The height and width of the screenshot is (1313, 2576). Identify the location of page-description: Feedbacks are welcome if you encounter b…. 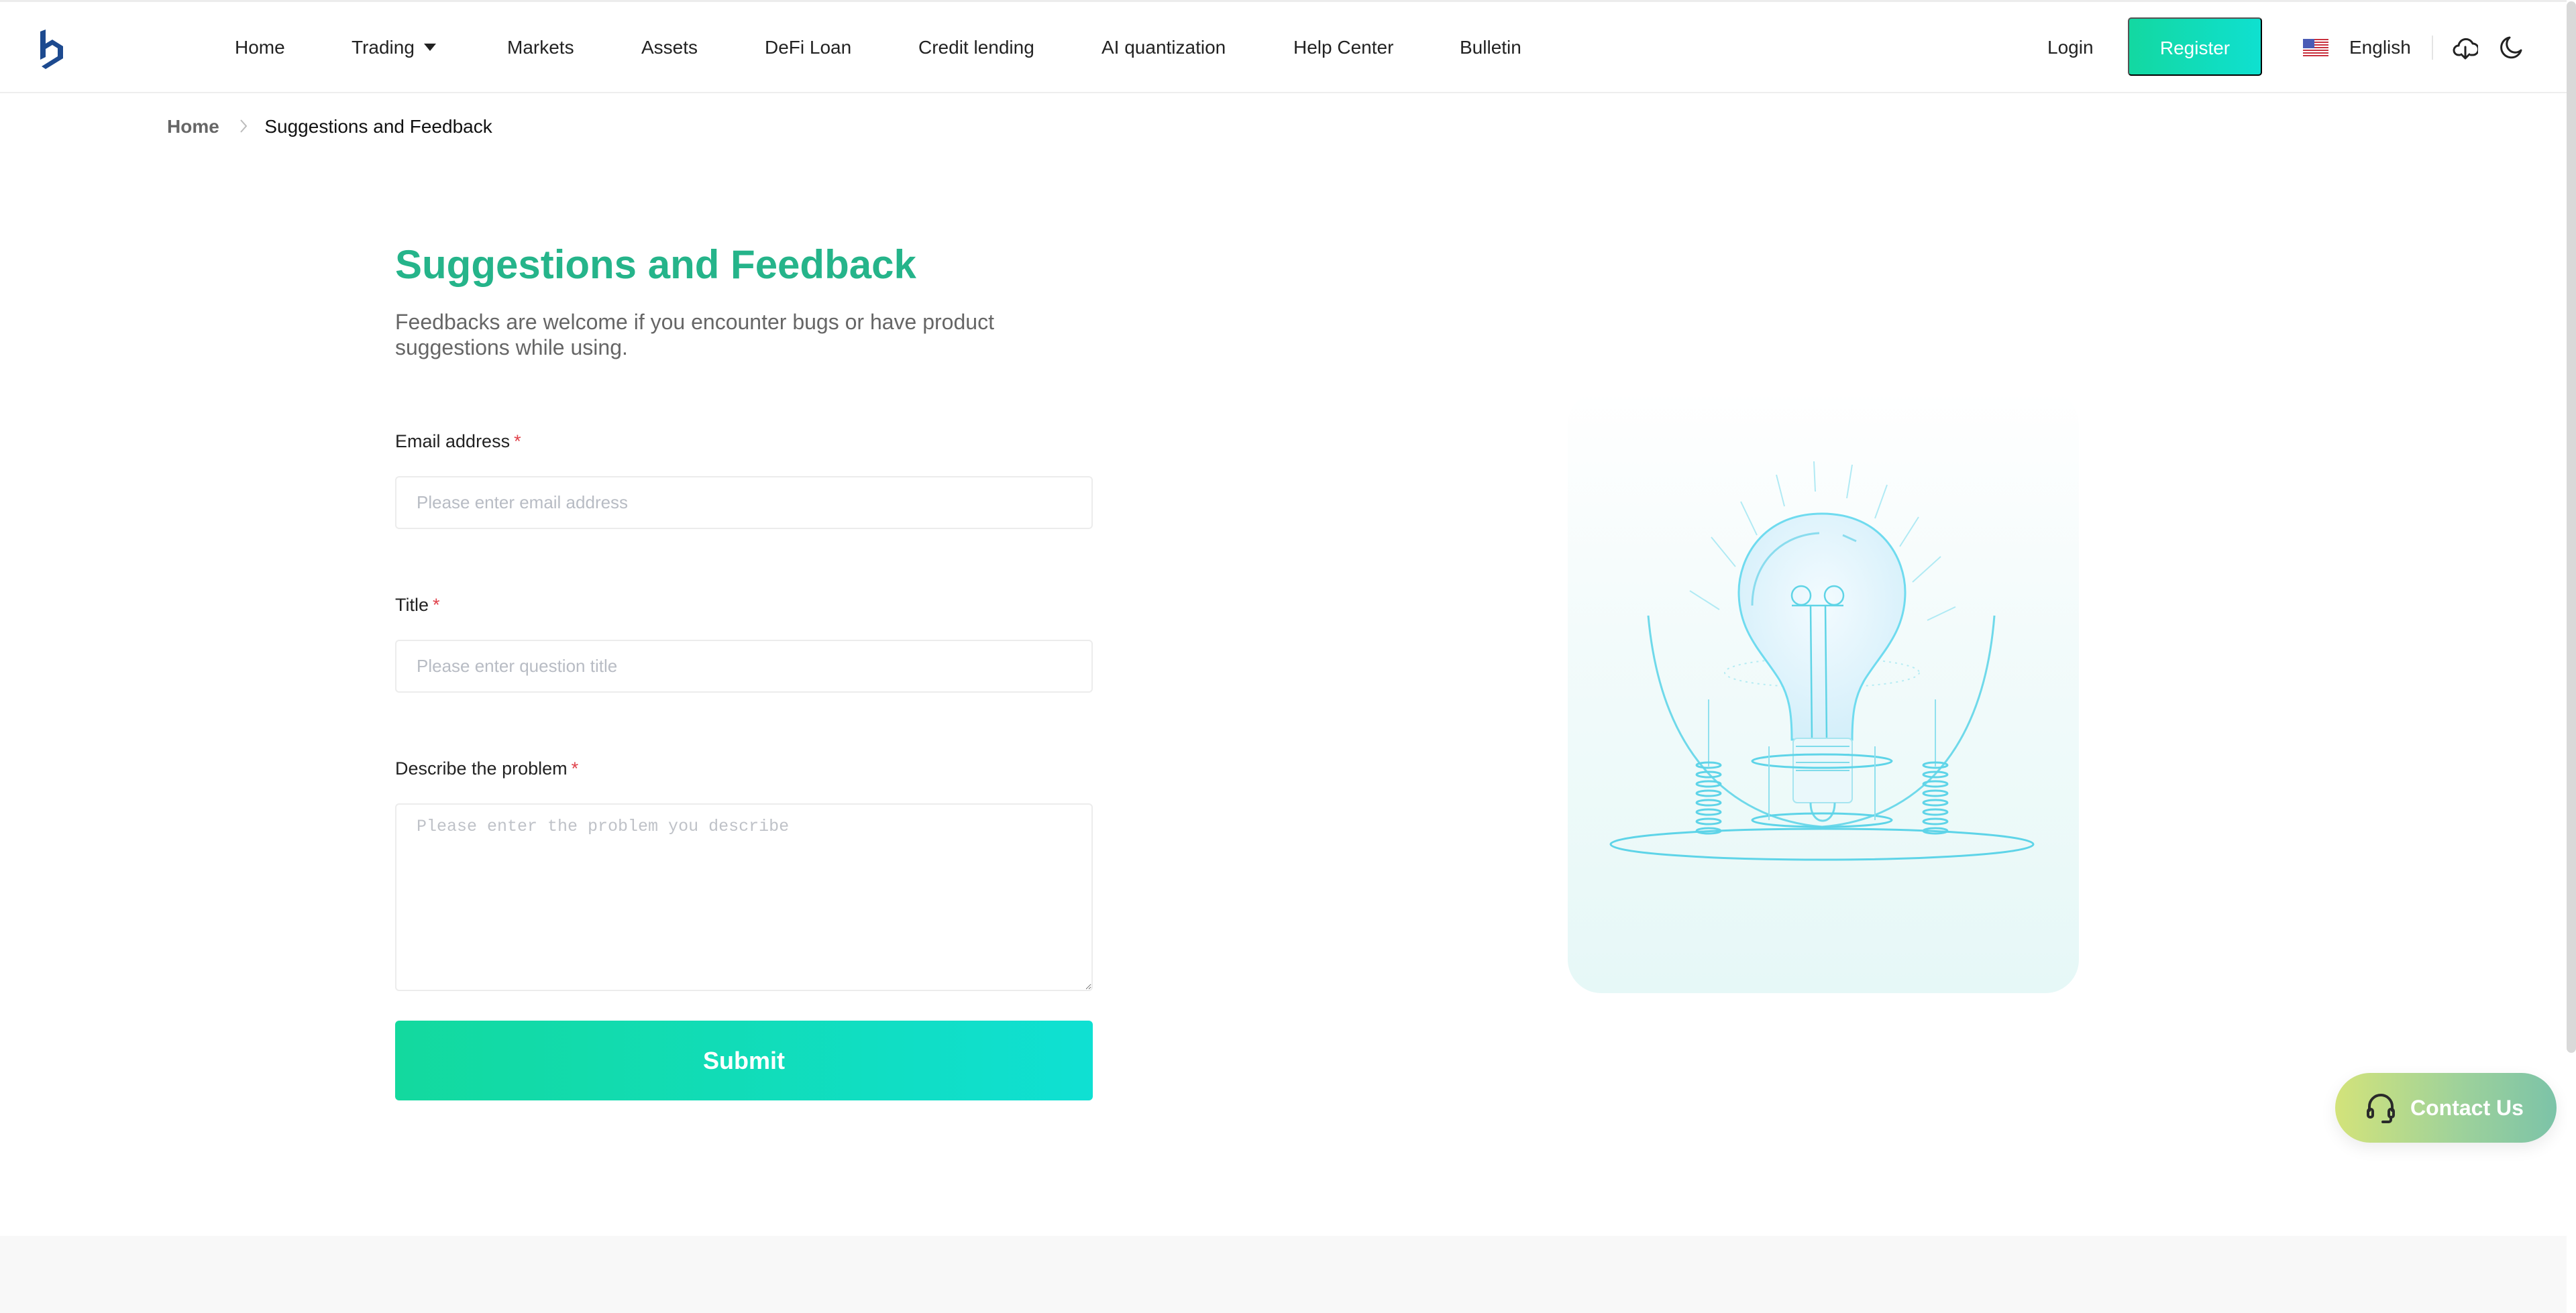
(694, 334).